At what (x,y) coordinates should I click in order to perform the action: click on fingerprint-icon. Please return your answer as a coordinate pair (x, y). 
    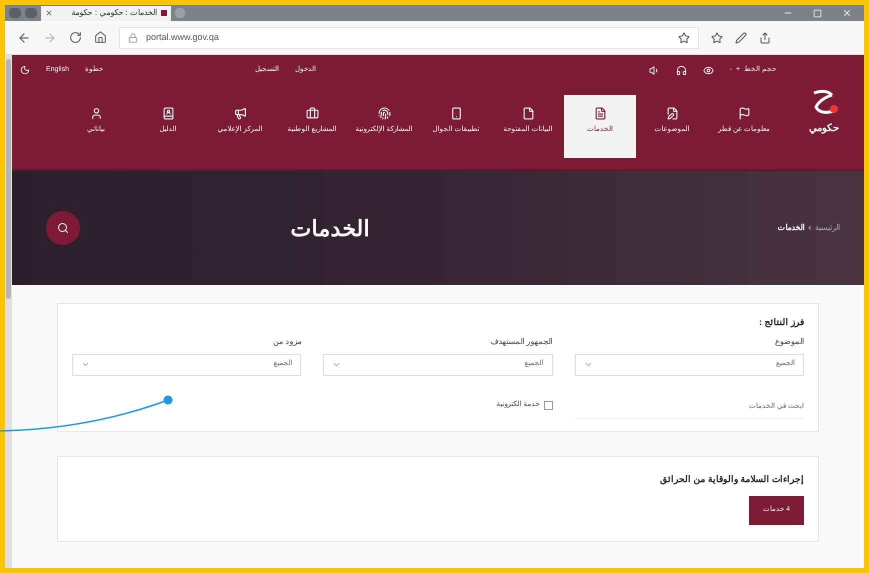
    Looking at the image, I should click on (384, 113).